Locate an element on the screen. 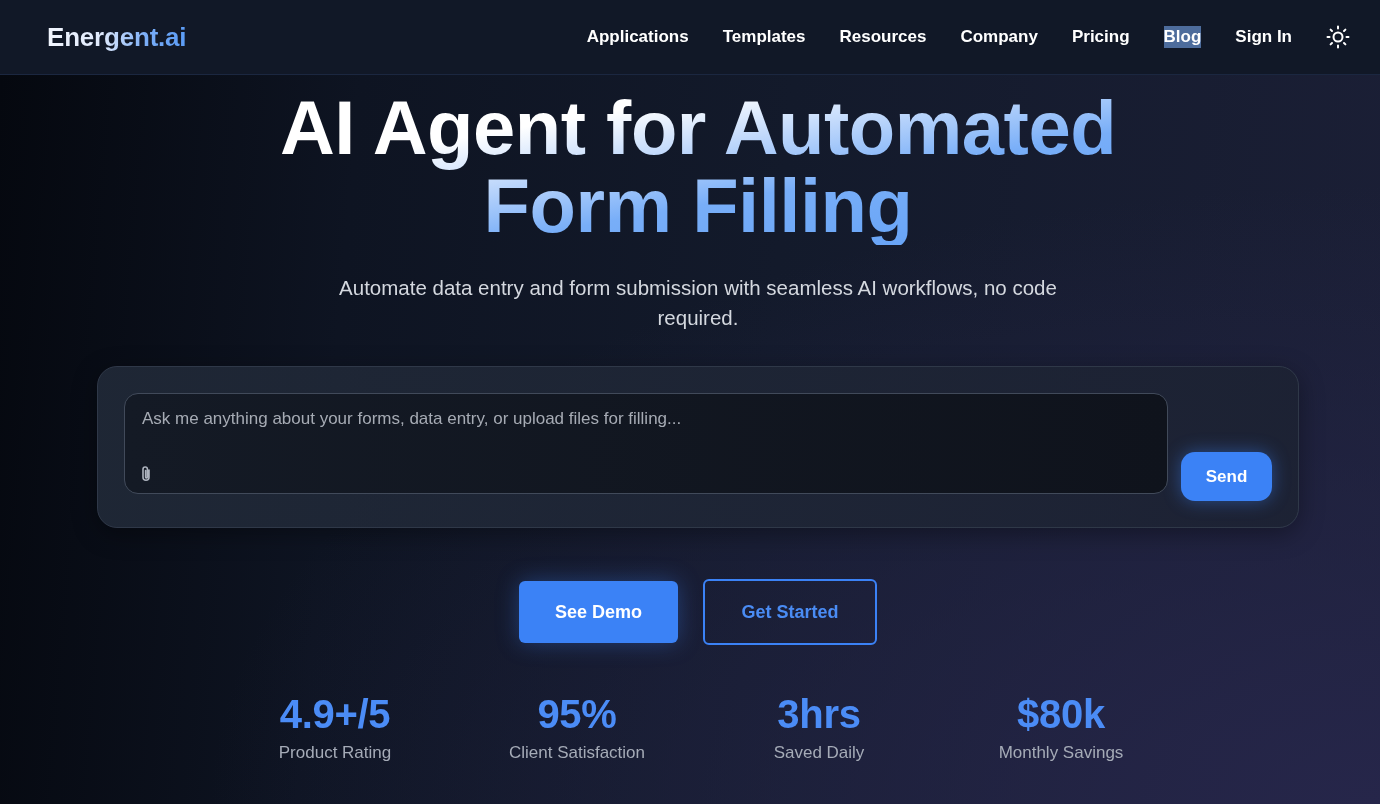  nav-link: Applications is located at coordinates (637, 37).